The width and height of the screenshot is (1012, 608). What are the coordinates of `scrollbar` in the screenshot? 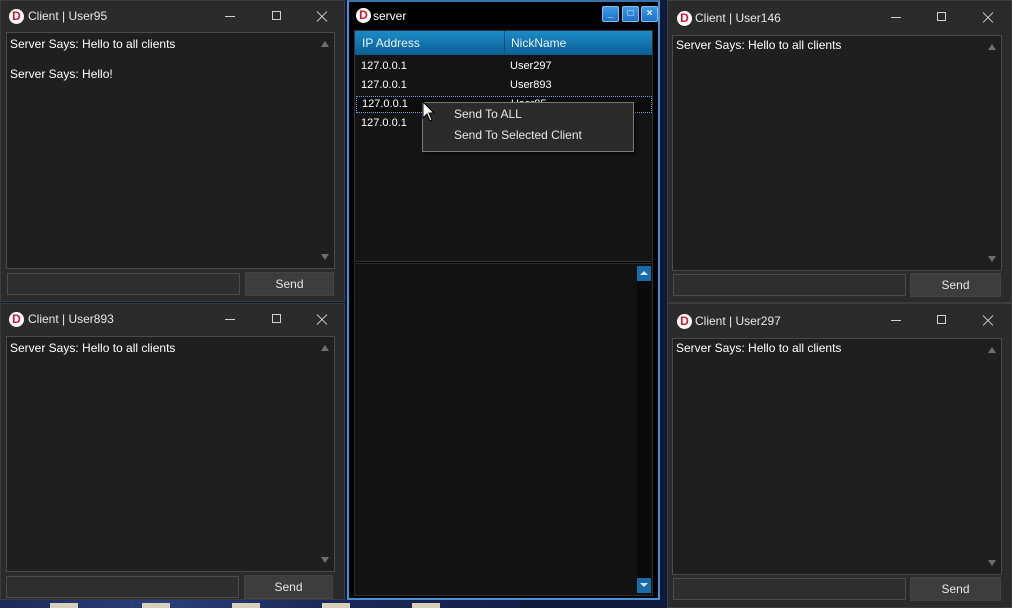 It's located at (644, 429).